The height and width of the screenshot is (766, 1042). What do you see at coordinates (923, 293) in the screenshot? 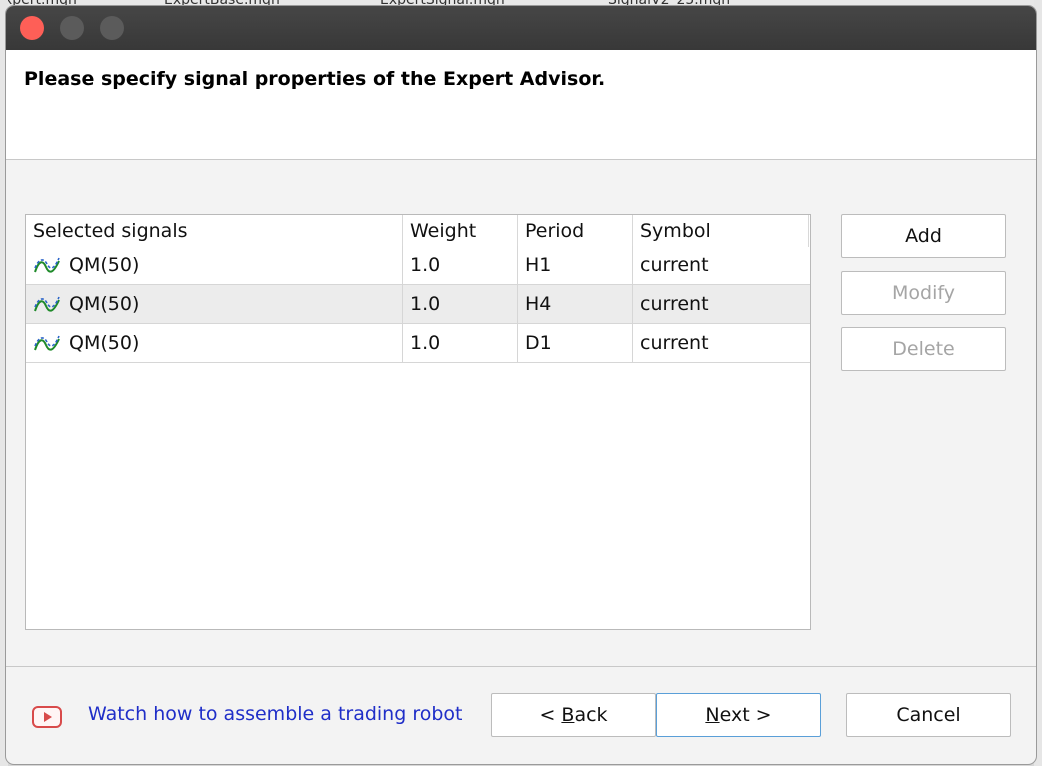
I see `modify-button: Modify` at bounding box center [923, 293].